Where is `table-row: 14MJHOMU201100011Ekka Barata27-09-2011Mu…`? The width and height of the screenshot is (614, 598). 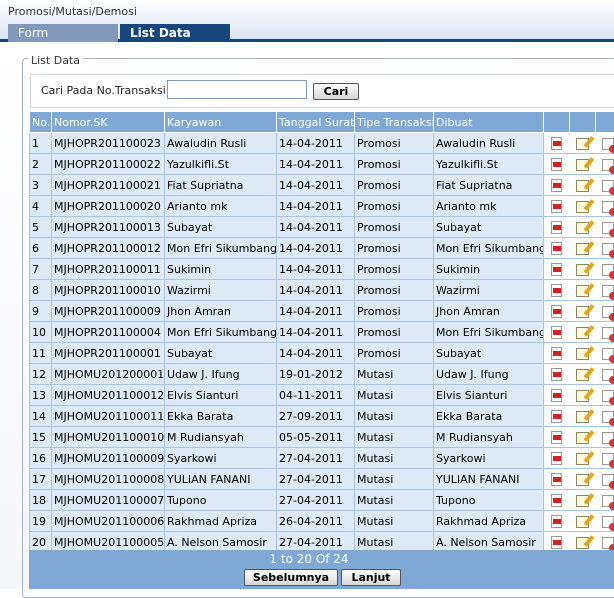
table-row: 14MJHOMU201100011Ekka Barata27-09-2011Mu… is located at coordinates (322, 416).